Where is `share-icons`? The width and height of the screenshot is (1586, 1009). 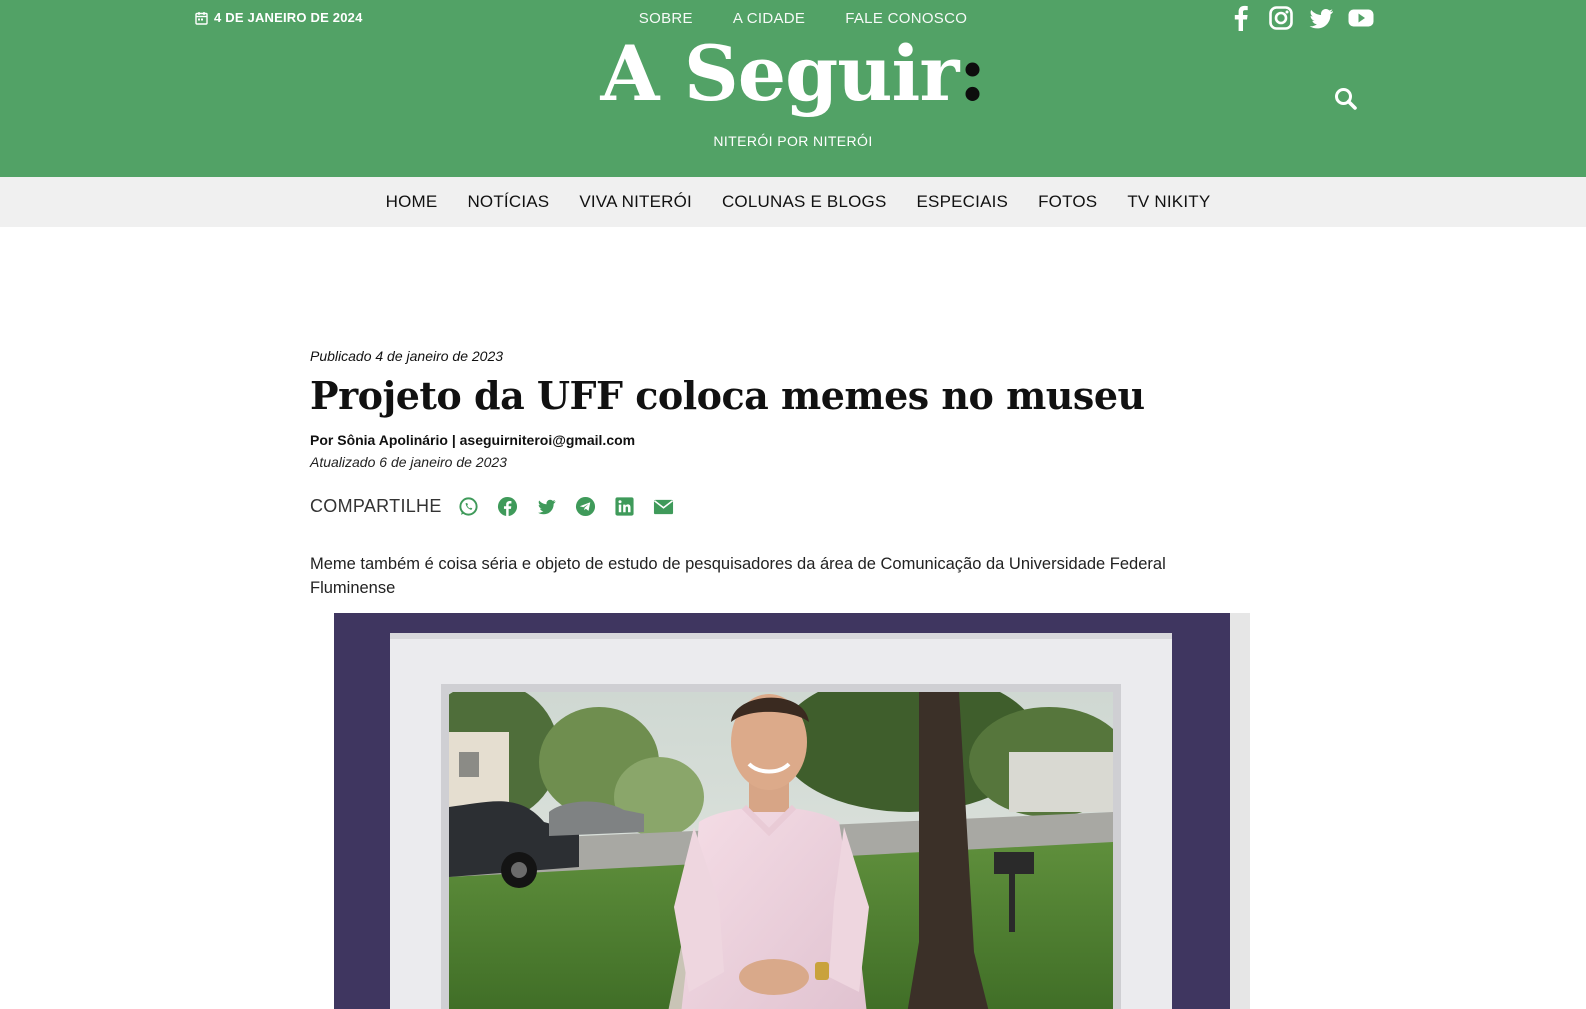
share-icons is located at coordinates (566, 506).